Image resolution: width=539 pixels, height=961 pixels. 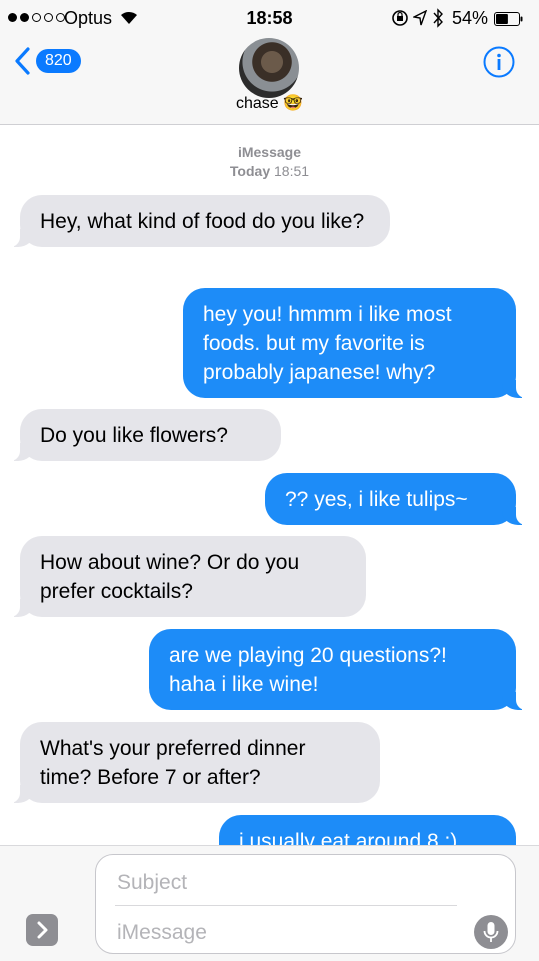 What do you see at coordinates (397, 499) in the screenshot?
I see `outgoing-message-bubble: ?? yes, i like tulips~` at bounding box center [397, 499].